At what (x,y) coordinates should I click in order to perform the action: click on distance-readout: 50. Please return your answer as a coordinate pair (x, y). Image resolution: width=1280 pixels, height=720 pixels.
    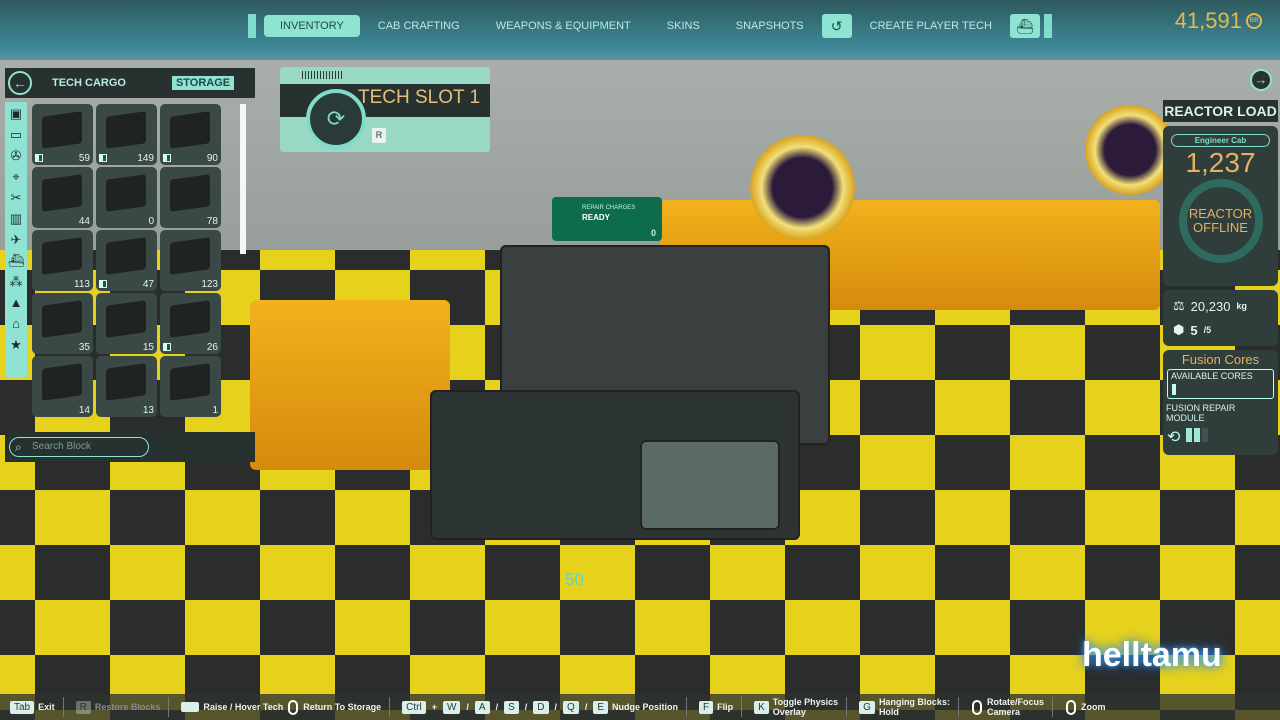
    Looking at the image, I should click on (574, 579).